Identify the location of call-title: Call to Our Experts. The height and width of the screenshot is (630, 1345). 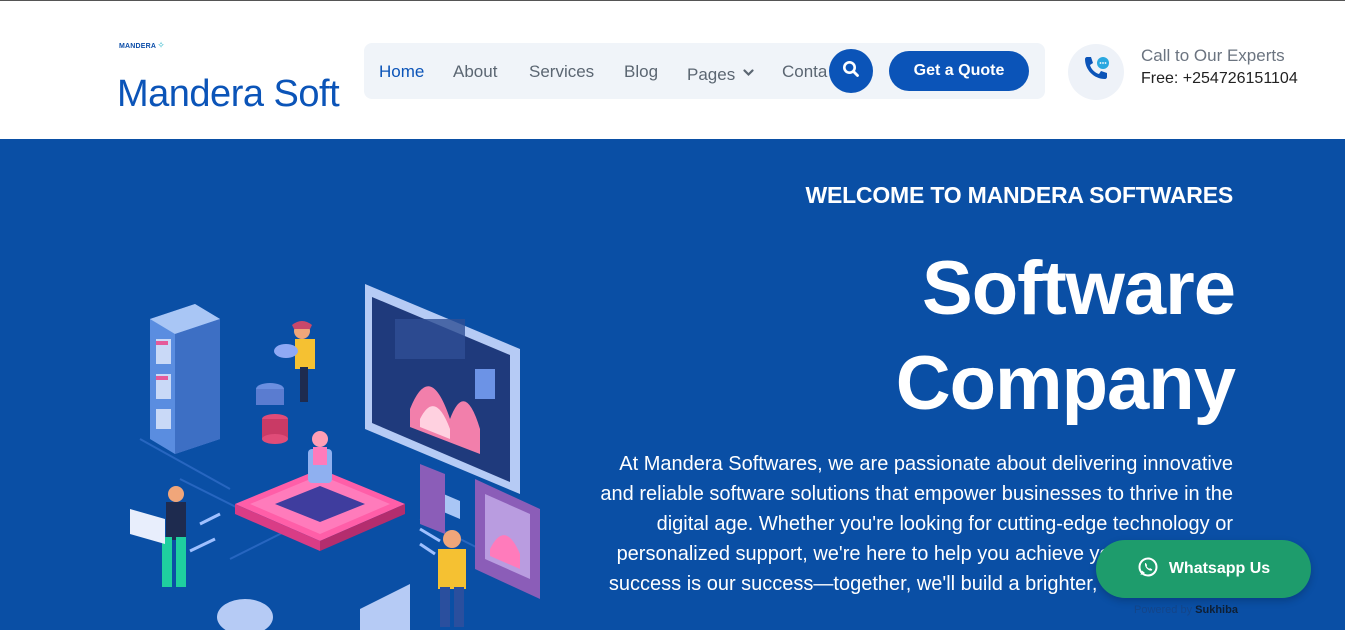
(1213, 55).